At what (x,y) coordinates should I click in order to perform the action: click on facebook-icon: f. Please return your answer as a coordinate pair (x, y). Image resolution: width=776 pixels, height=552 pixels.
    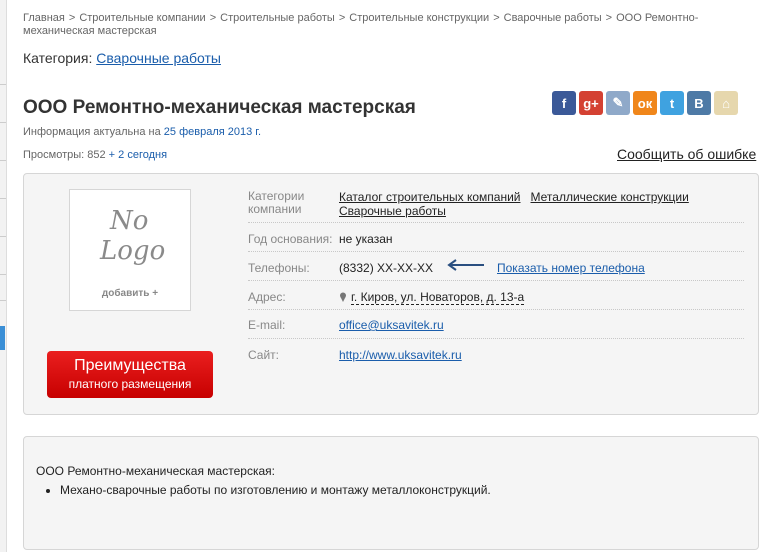
    Looking at the image, I should click on (564, 103).